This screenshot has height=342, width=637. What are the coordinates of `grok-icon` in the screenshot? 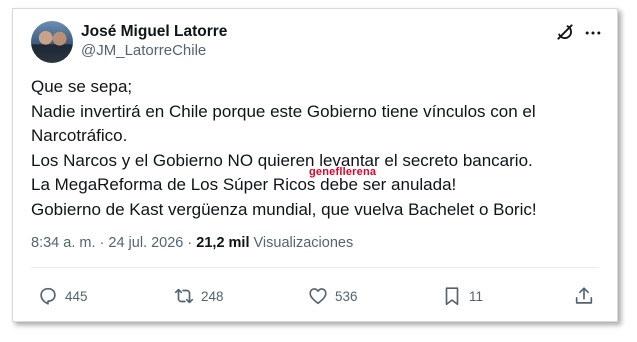 It's located at (565, 32).